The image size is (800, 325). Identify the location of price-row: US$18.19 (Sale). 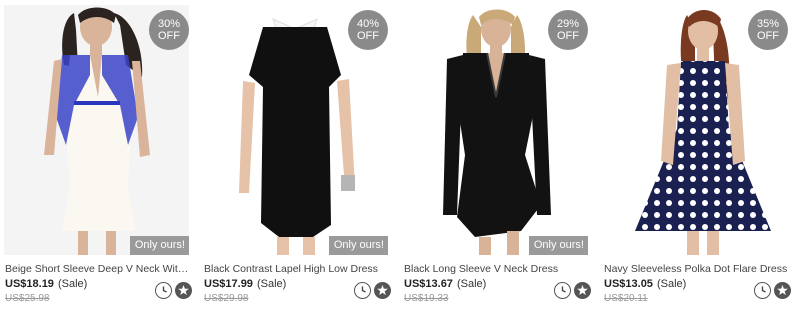
(46, 284).